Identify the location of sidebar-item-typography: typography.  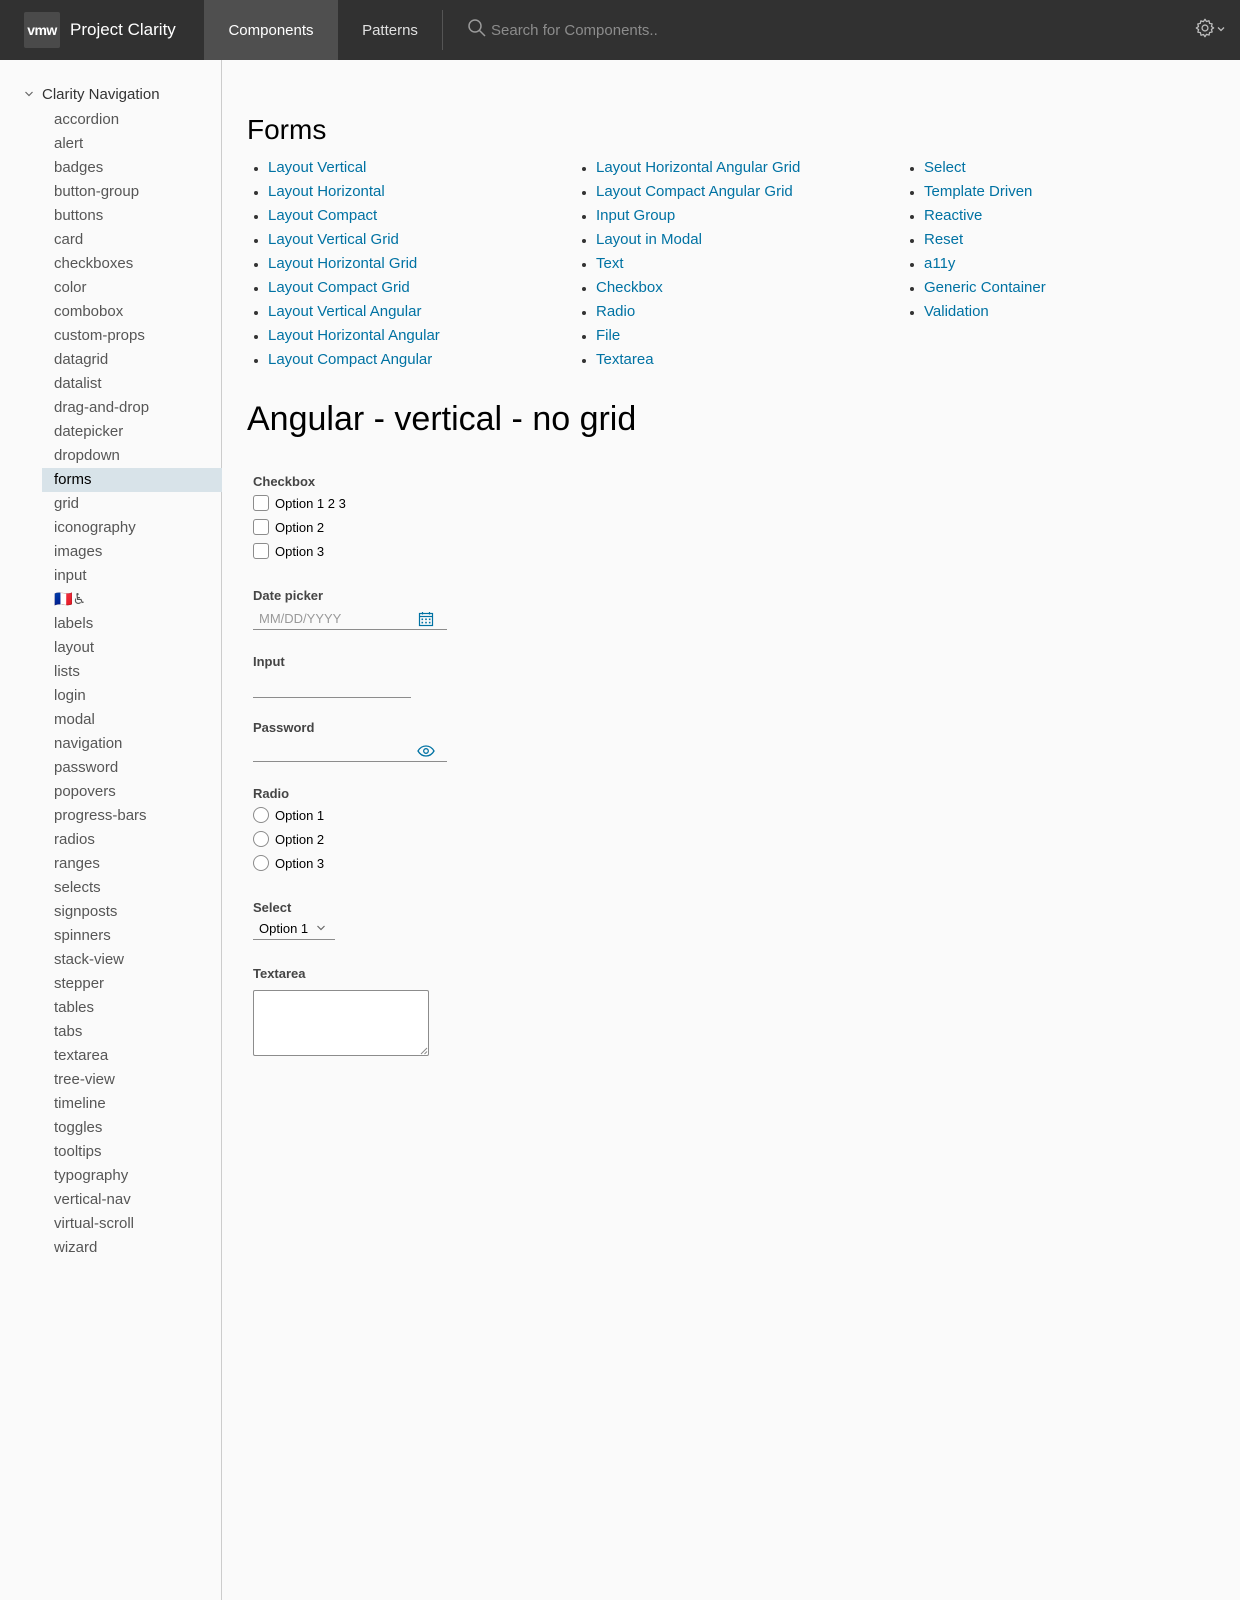
(132, 1176).